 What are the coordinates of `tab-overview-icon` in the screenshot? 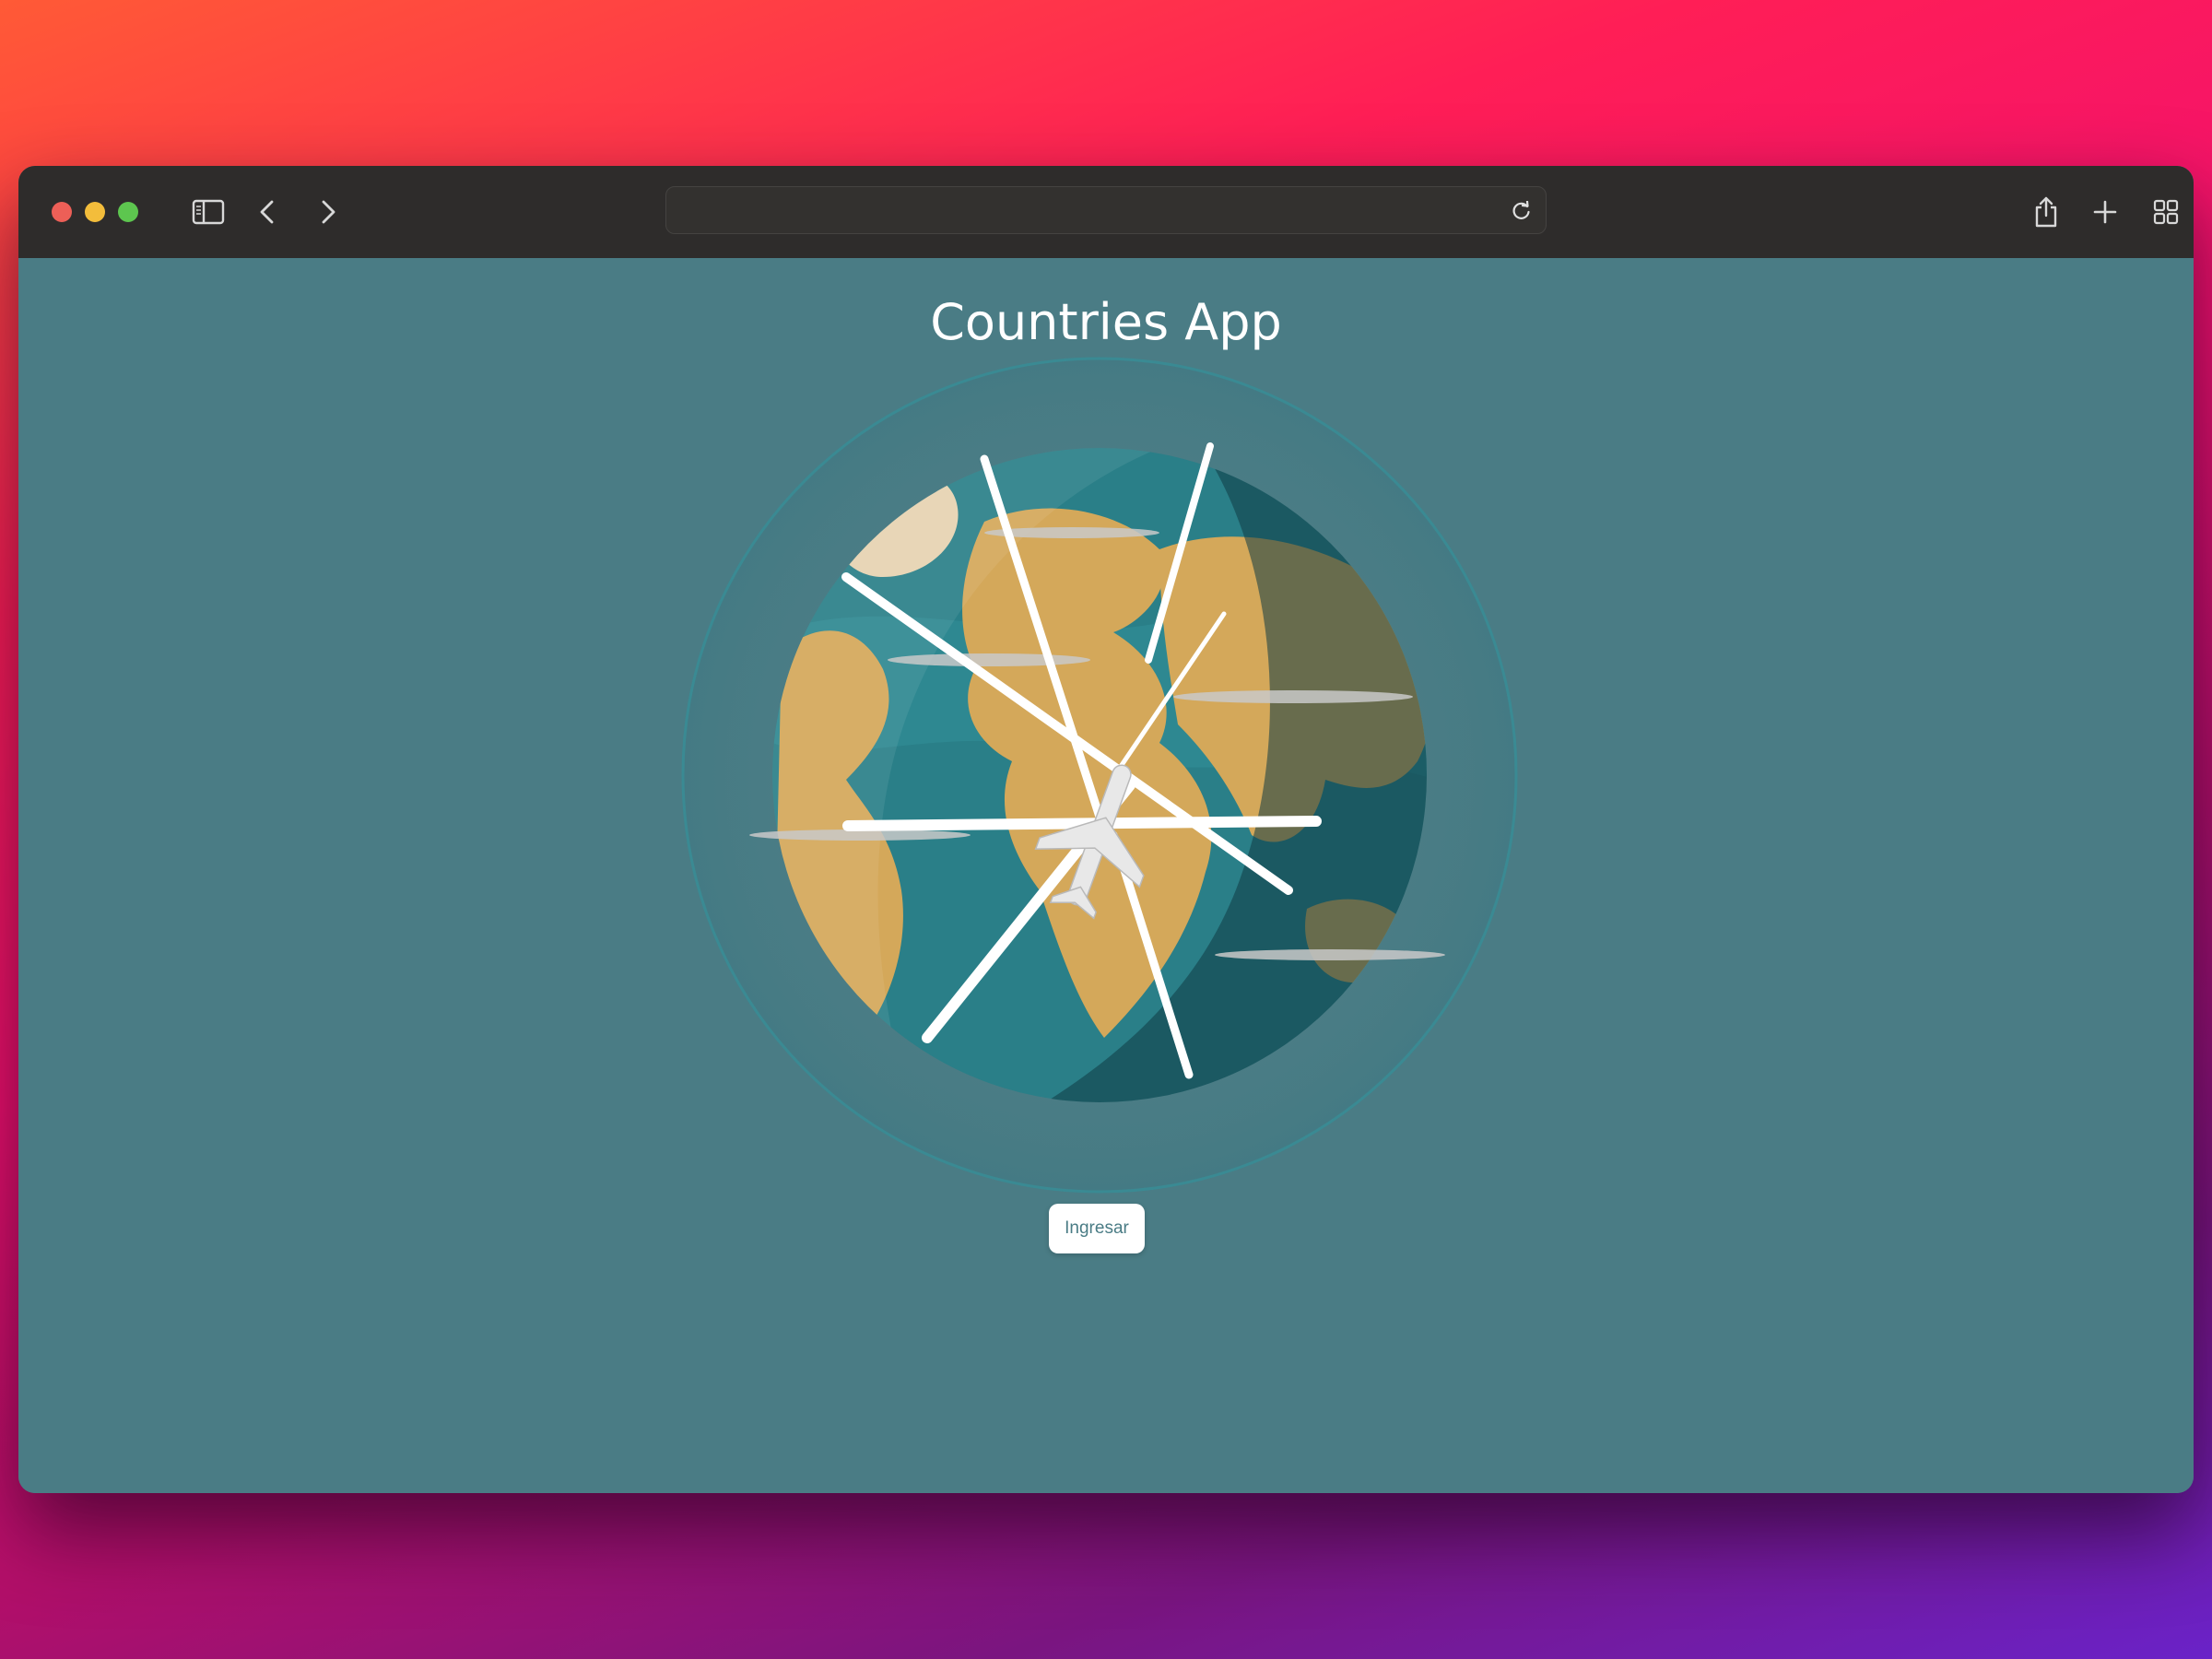 It's located at (2165, 212).